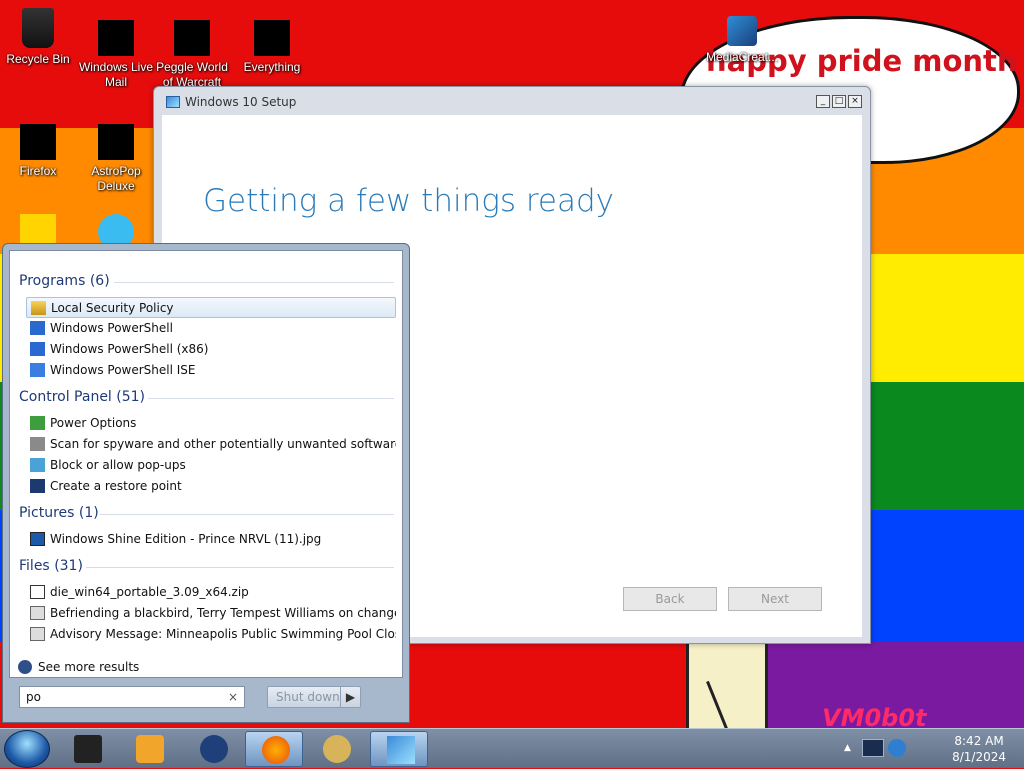 The height and width of the screenshot is (769, 1024). I want to click on search-icon, so click(25, 667).